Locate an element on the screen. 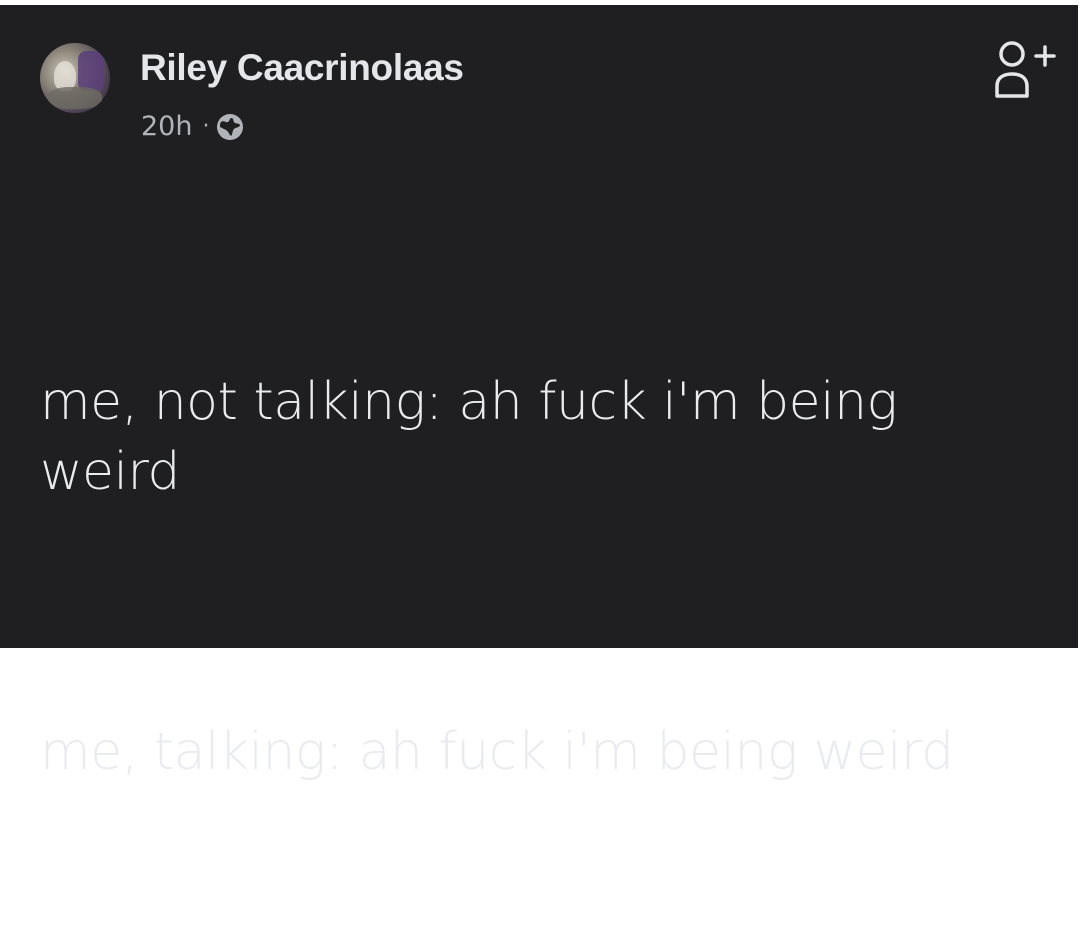  avatar is located at coordinates (75, 78).